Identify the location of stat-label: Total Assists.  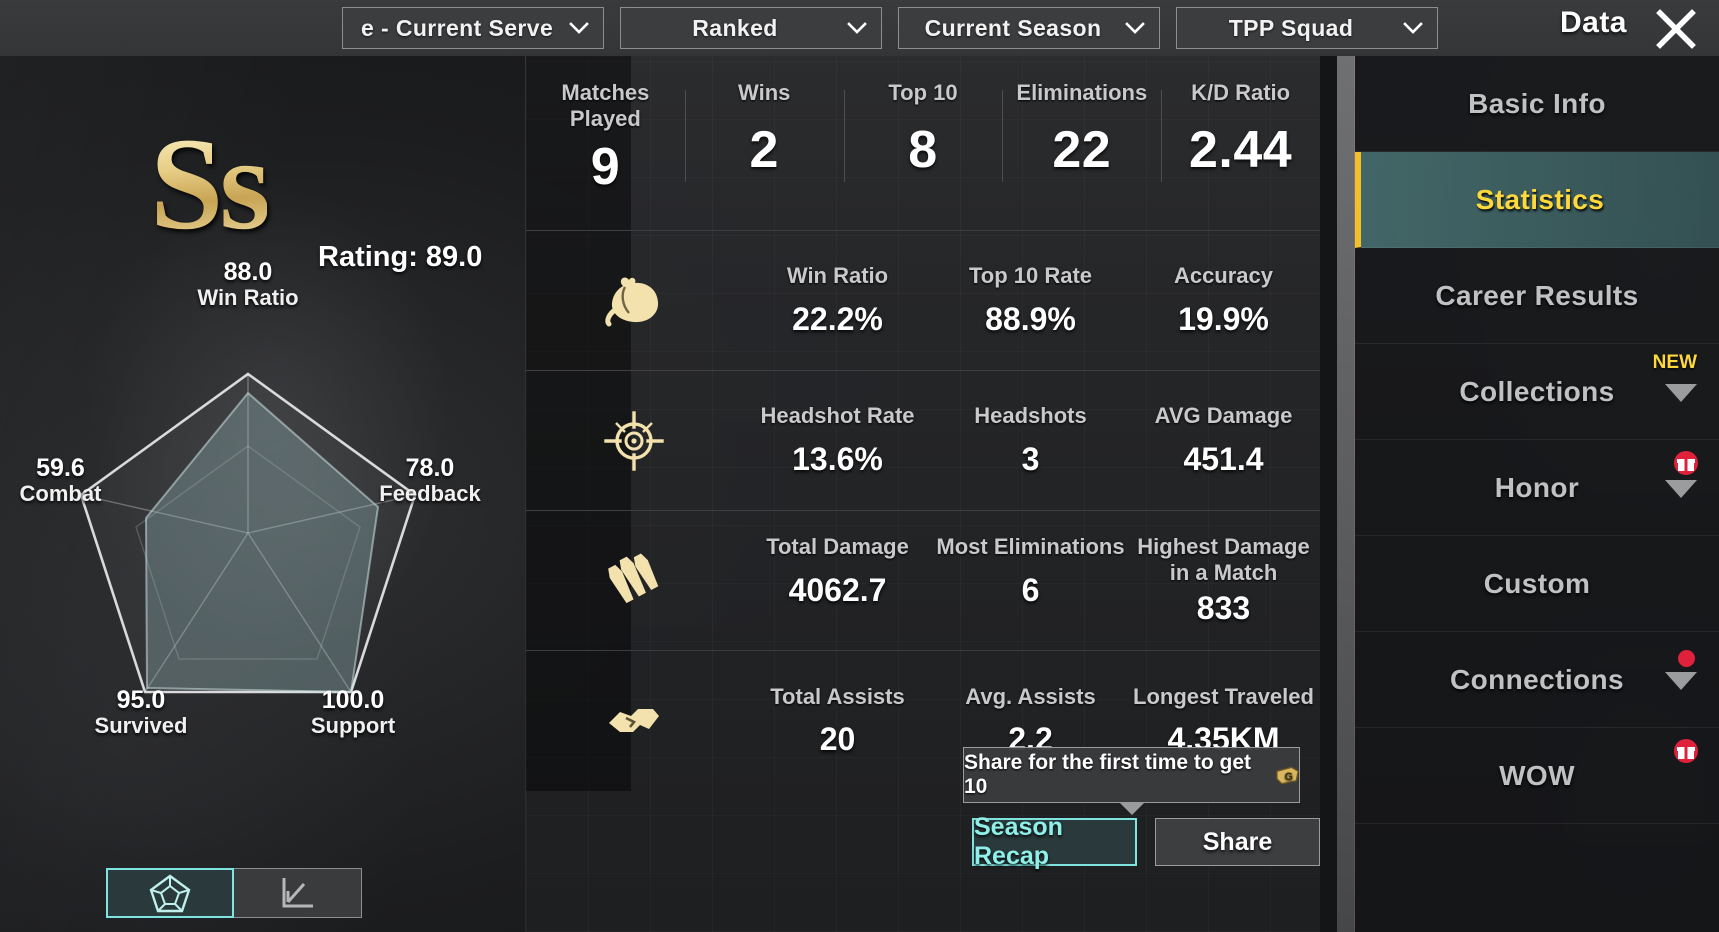
(837, 696).